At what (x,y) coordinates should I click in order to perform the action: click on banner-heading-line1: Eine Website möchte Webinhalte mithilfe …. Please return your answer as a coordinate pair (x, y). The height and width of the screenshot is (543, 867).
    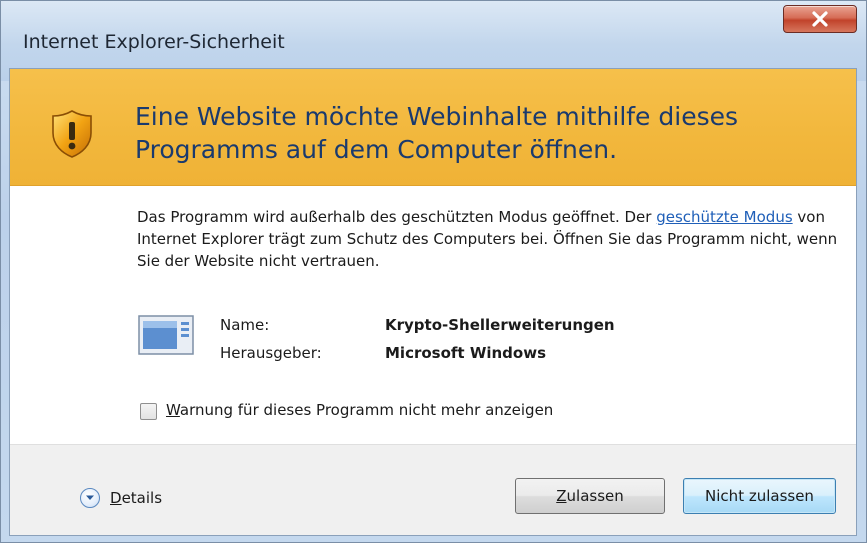
    Looking at the image, I should click on (437, 116).